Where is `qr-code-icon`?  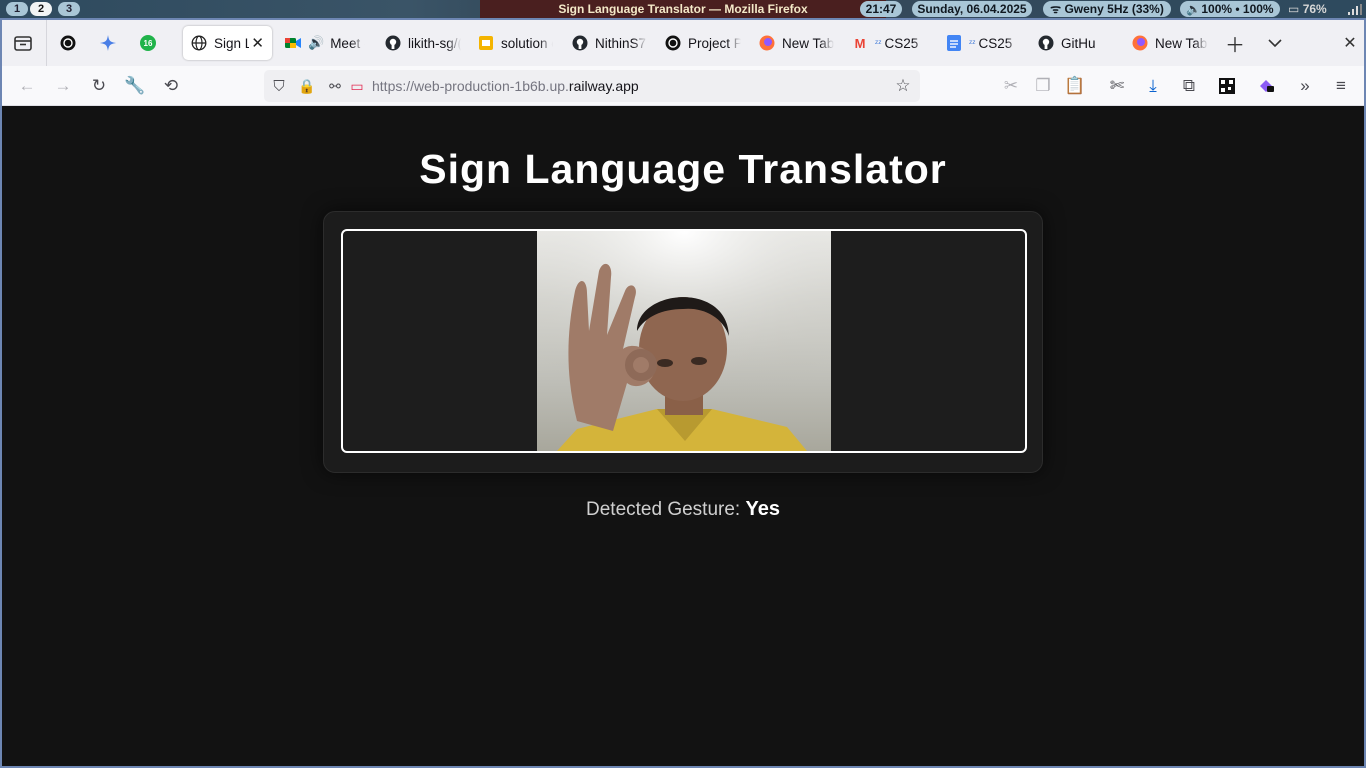 qr-code-icon is located at coordinates (1227, 86).